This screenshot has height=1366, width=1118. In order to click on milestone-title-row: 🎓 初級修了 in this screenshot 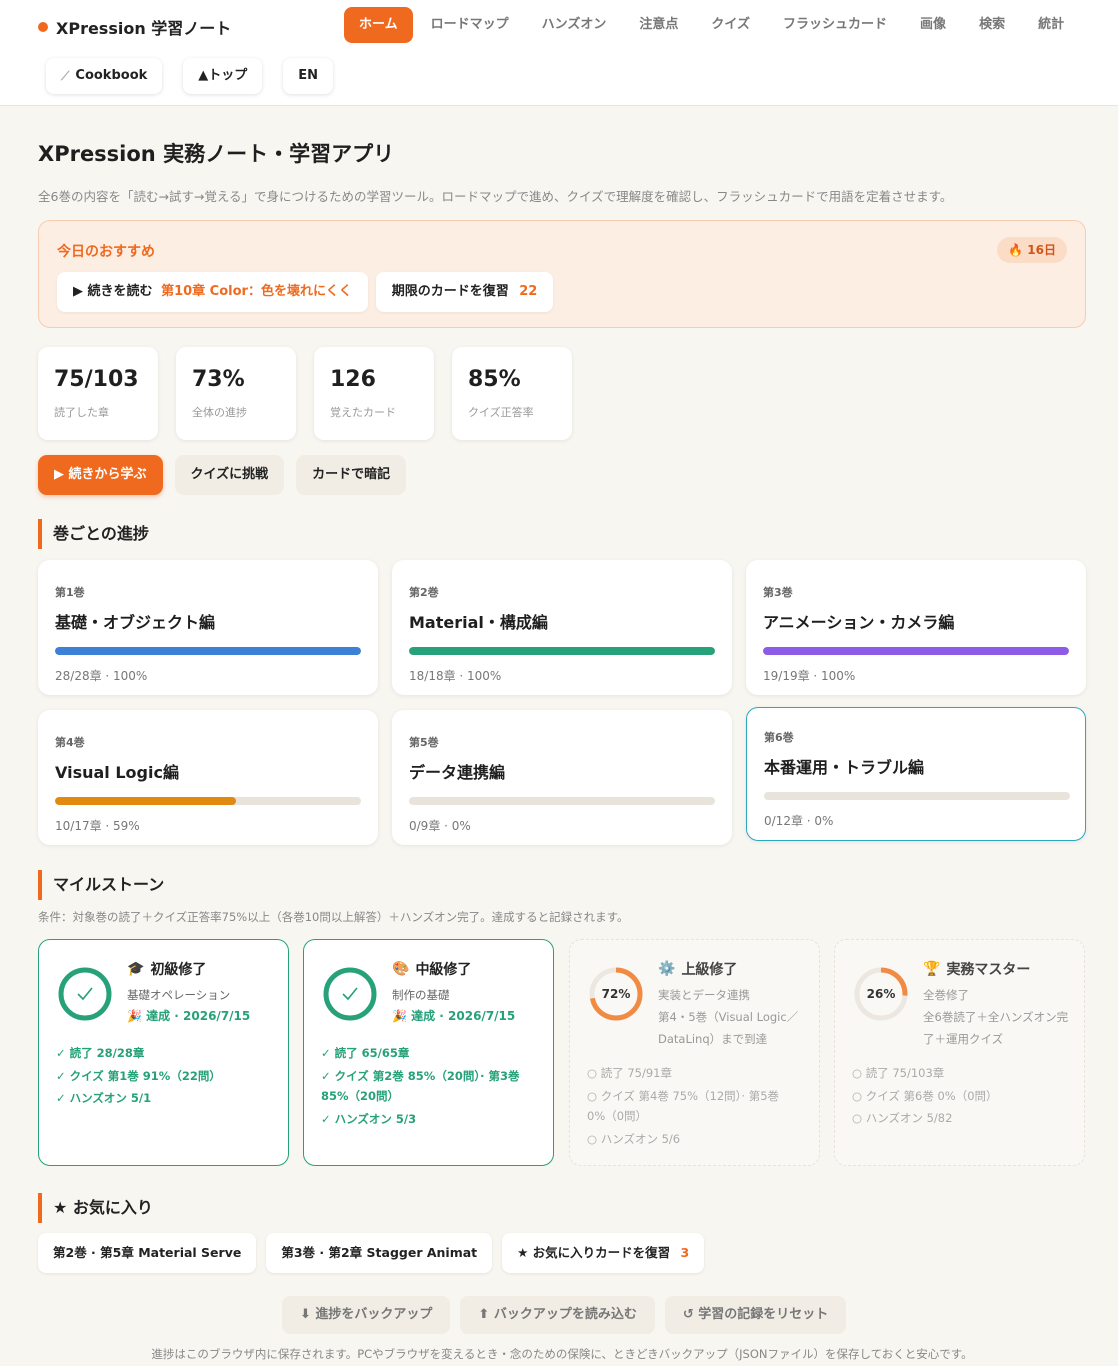, I will do `click(166, 969)`.